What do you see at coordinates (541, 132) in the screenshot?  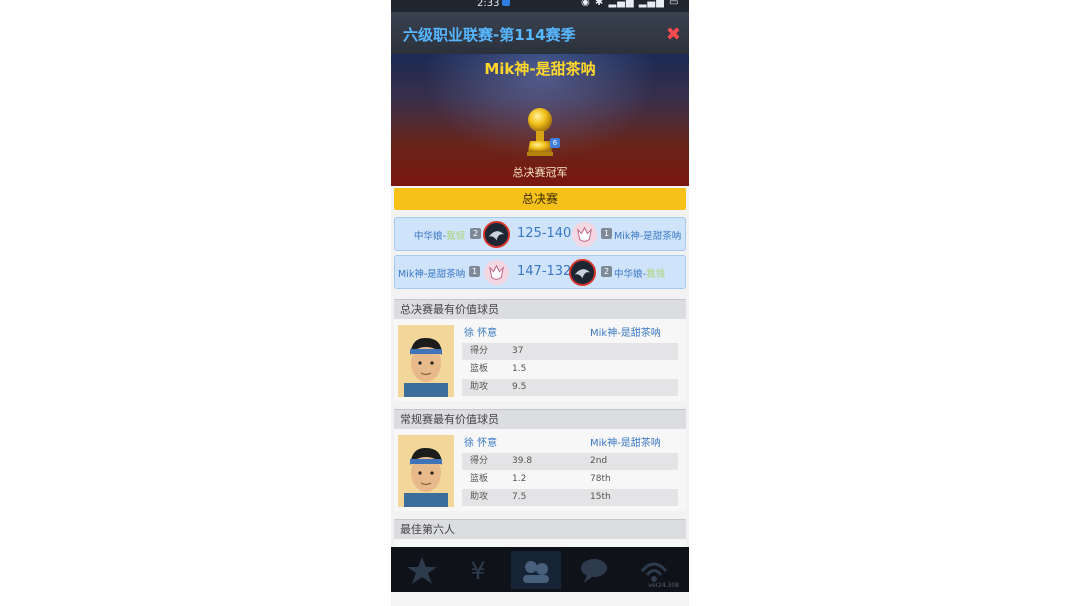 I see `trophy-icon: 6` at bounding box center [541, 132].